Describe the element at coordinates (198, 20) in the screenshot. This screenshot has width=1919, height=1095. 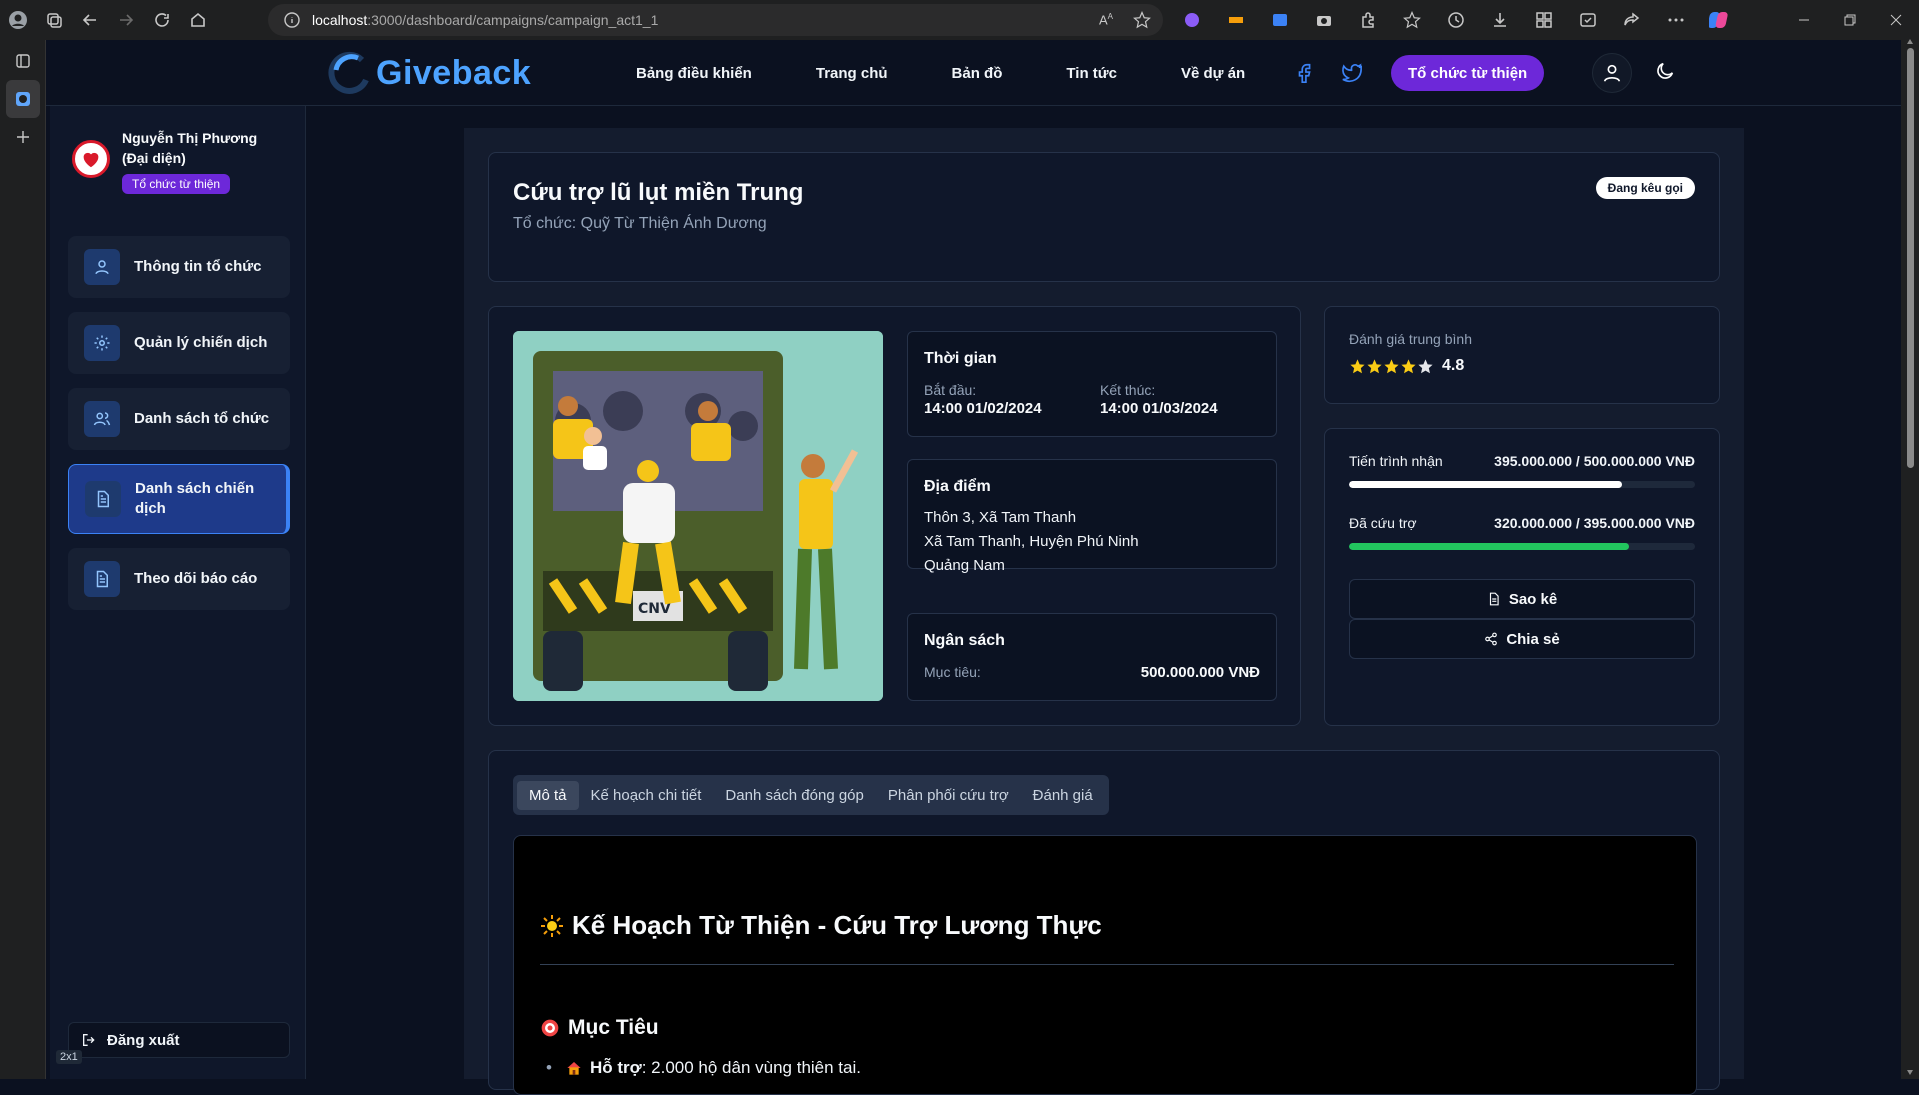
I see `home-icon` at that location.